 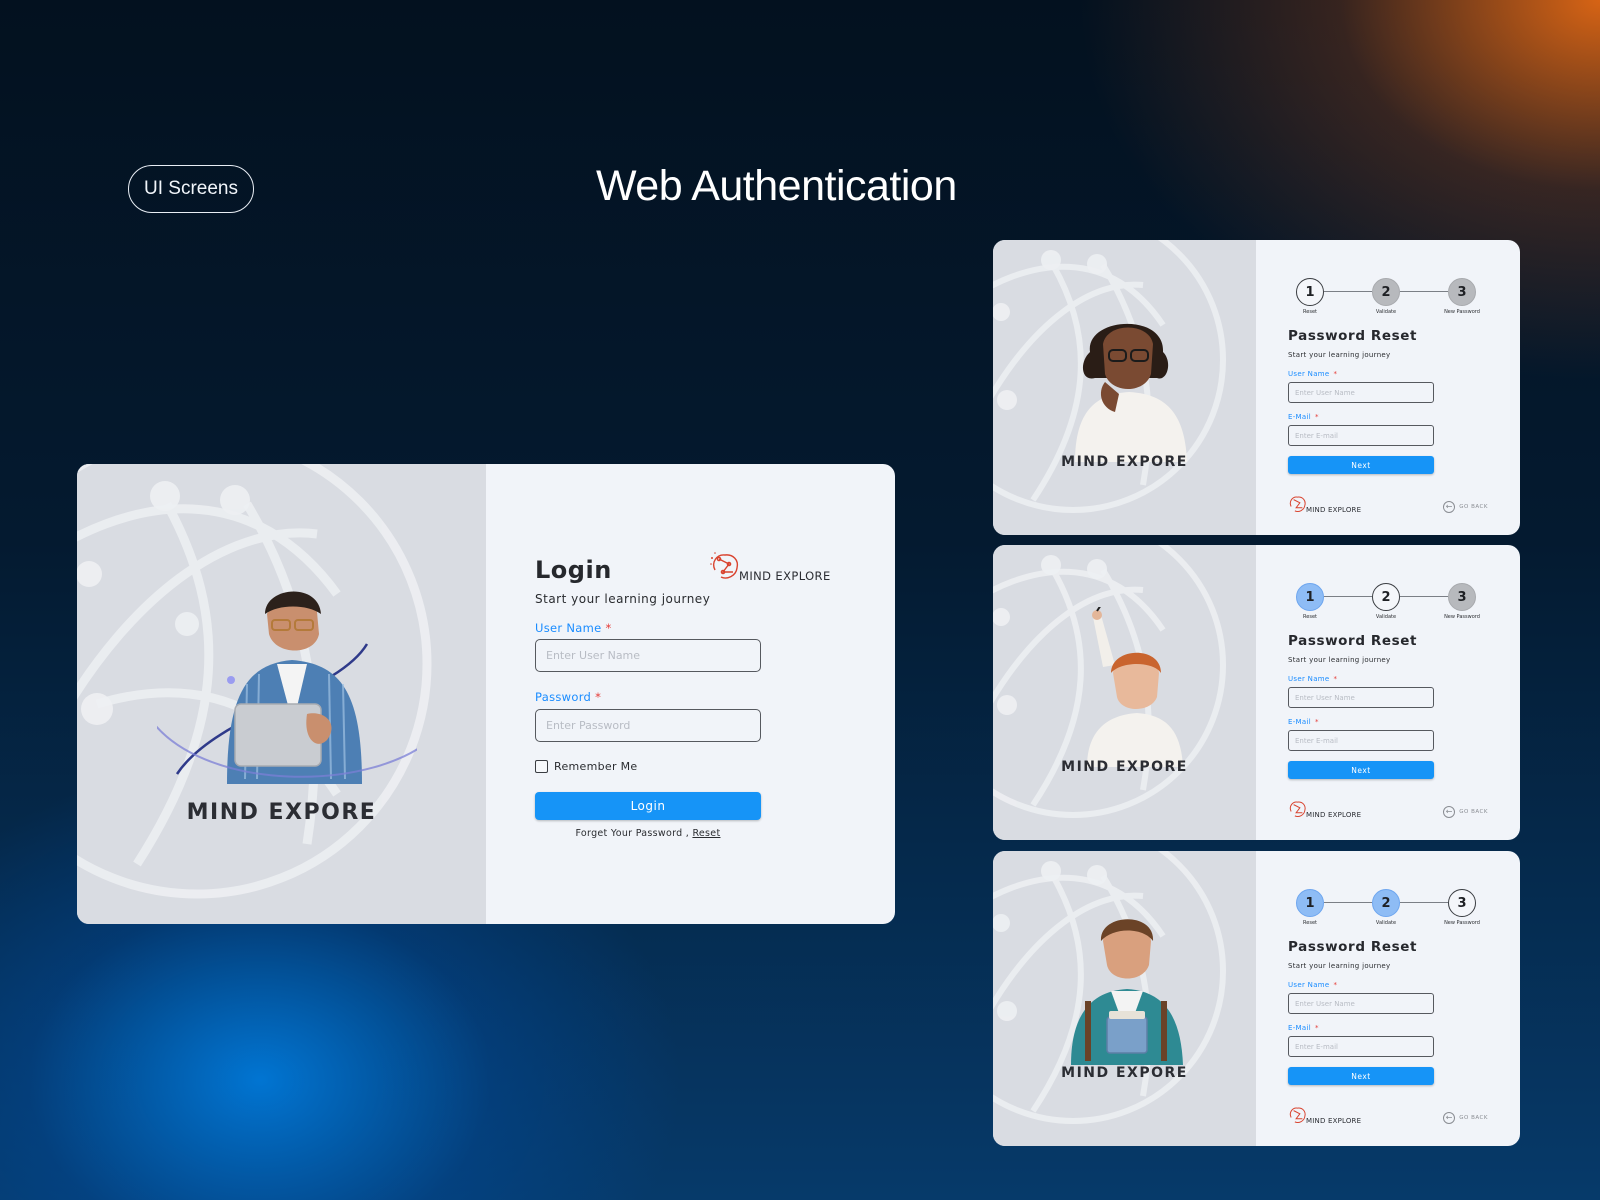 I want to click on page-headline: Web Authentication, so click(x=776, y=186).